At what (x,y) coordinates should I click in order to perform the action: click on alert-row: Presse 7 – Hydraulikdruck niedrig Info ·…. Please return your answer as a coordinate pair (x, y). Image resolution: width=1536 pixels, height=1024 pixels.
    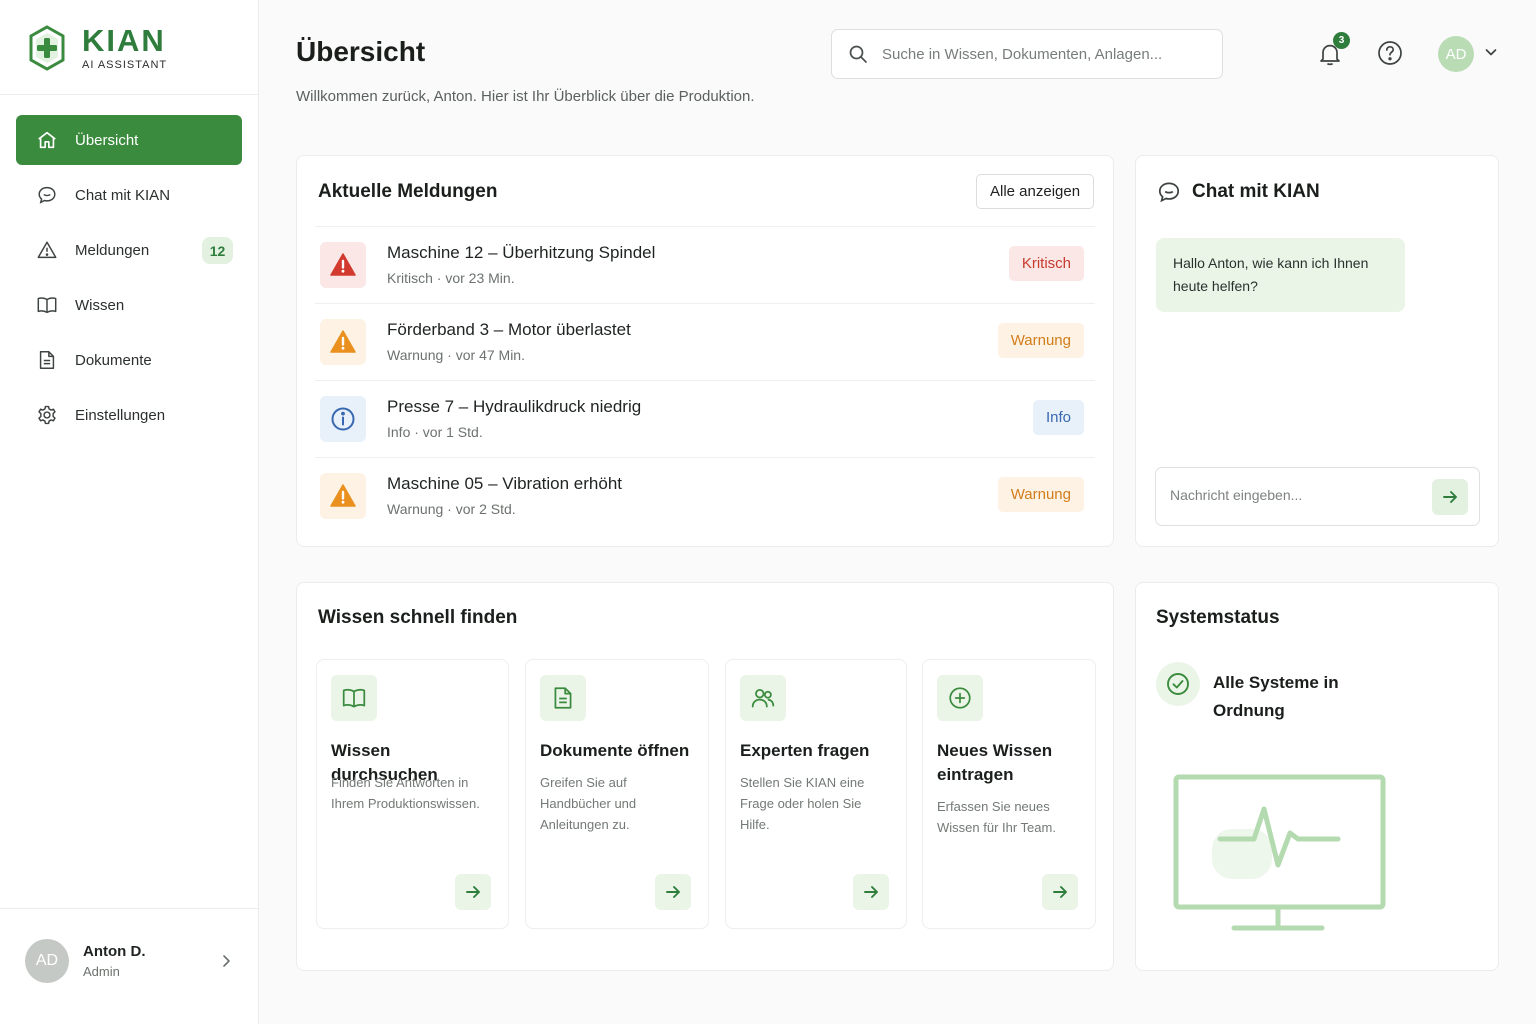
    Looking at the image, I should click on (705, 418).